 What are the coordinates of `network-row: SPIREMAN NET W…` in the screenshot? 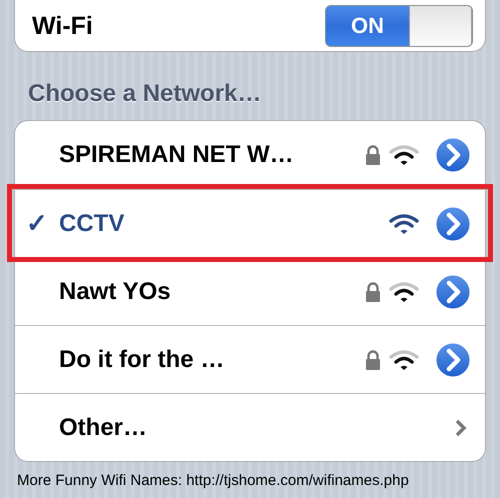 It's located at (250, 155).